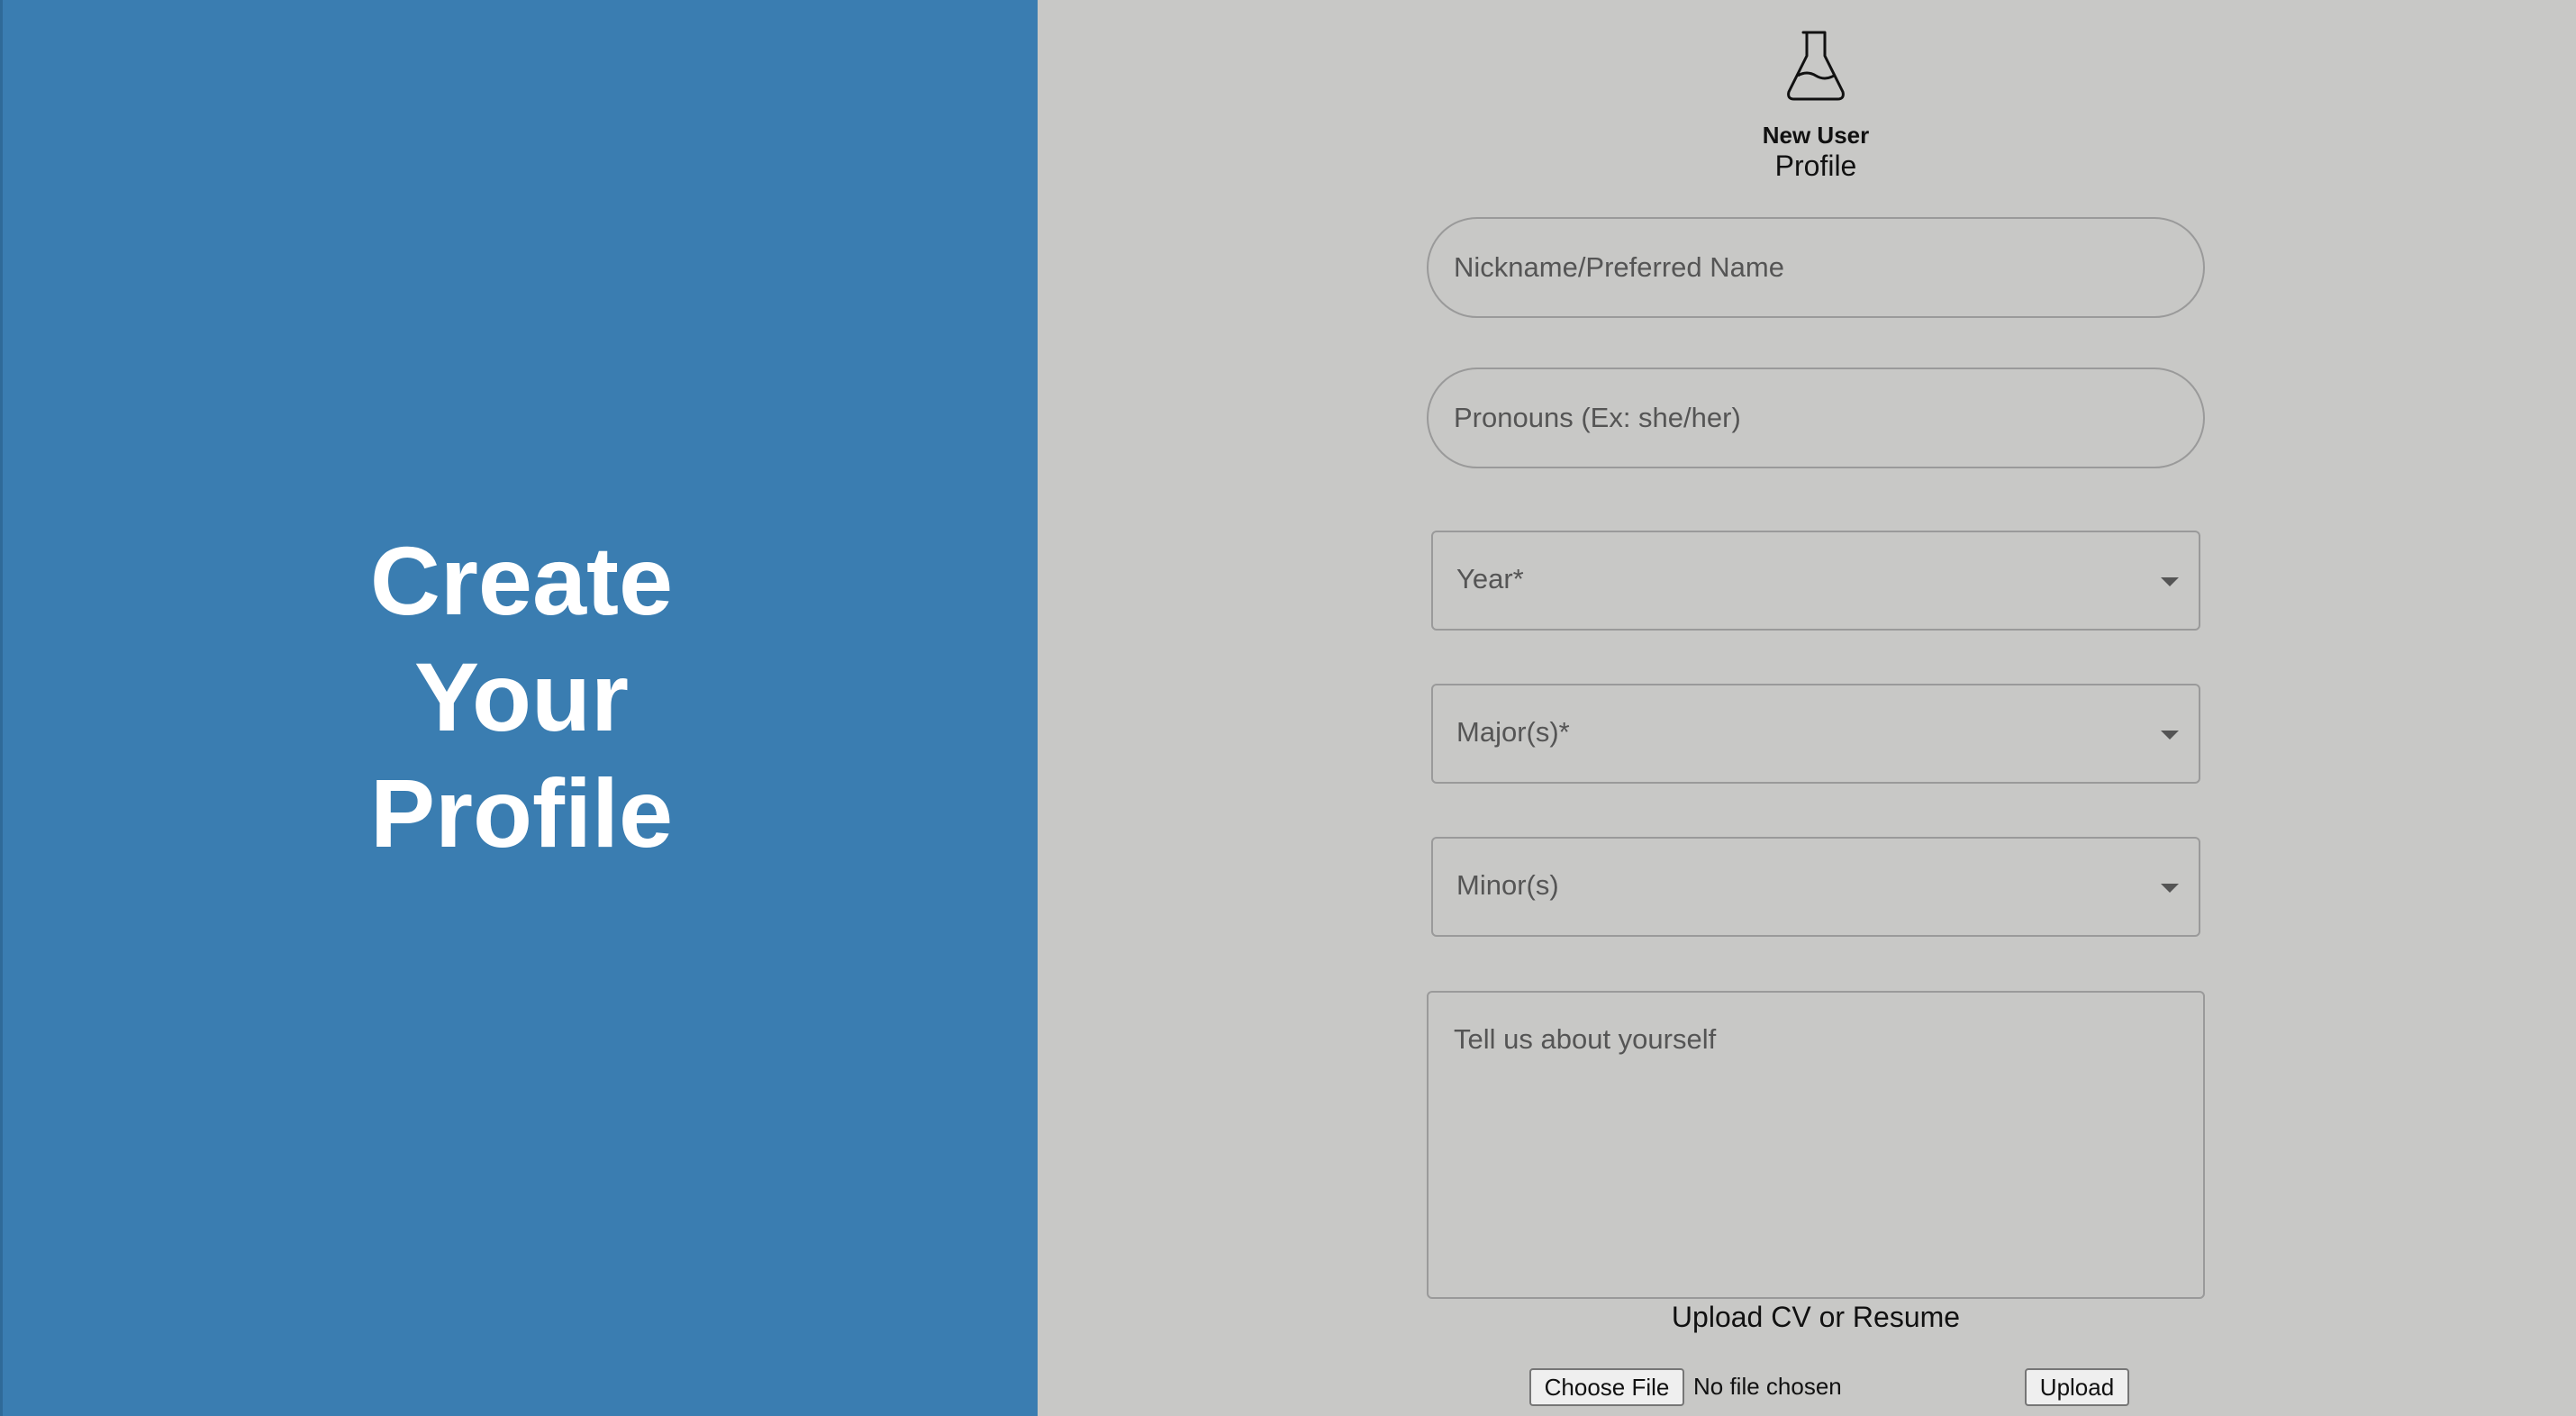  Describe the element at coordinates (1816, 418) in the screenshot. I see `pronouns-input` at that location.